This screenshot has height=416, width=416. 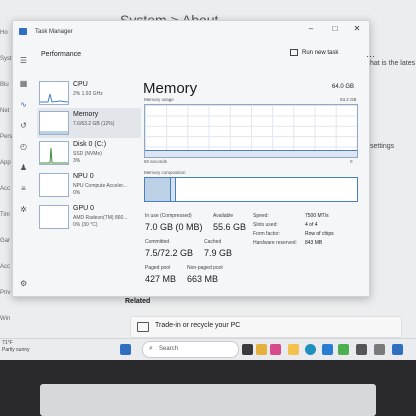 I want to click on settings-gear-icon: ⚙, so click(x=23, y=283).